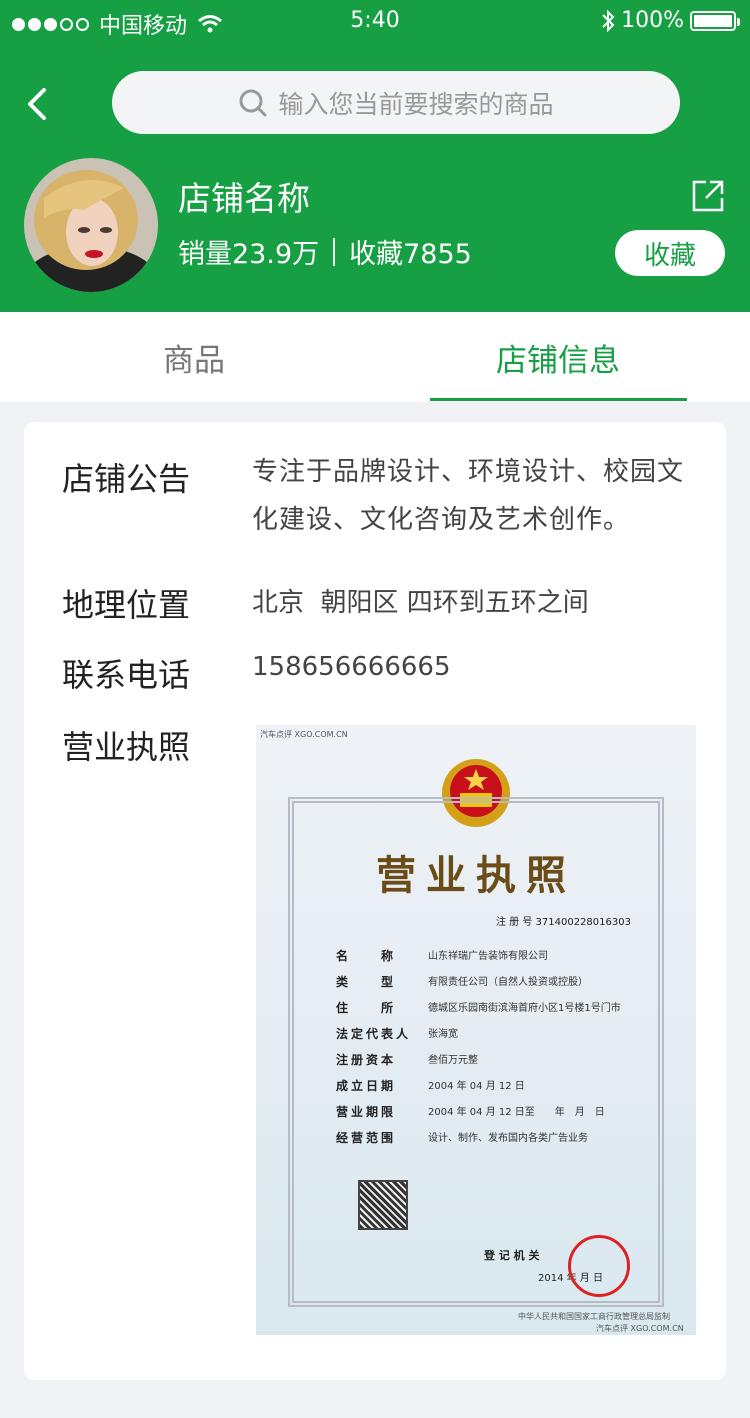 Image resolution: width=750 pixels, height=1418 pixels. Describe the element at coordinates (670, 253) in the screenshot. I see `favorite-button: 收藏` at that location.